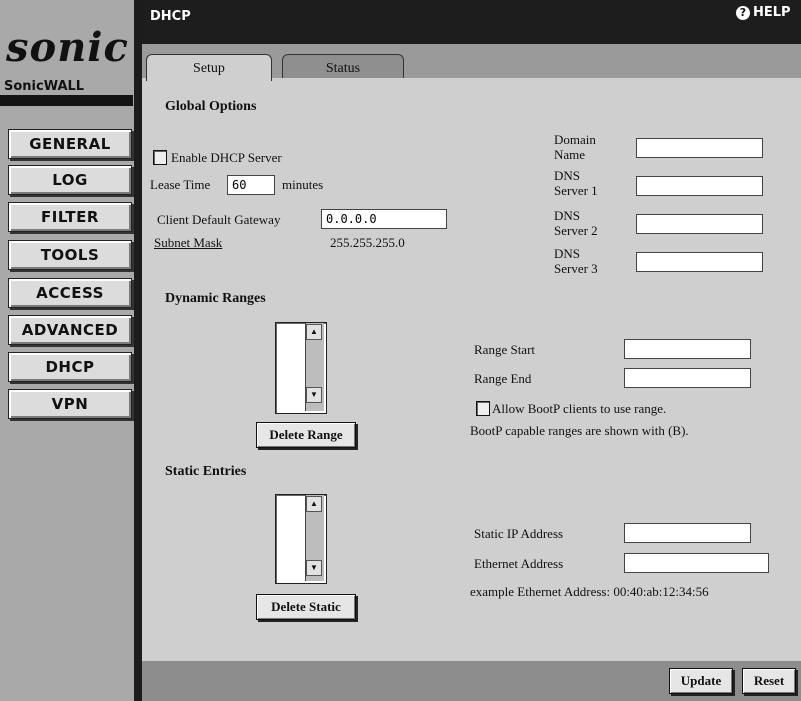  I want to click on sidebar-divider, so click(138, 350).